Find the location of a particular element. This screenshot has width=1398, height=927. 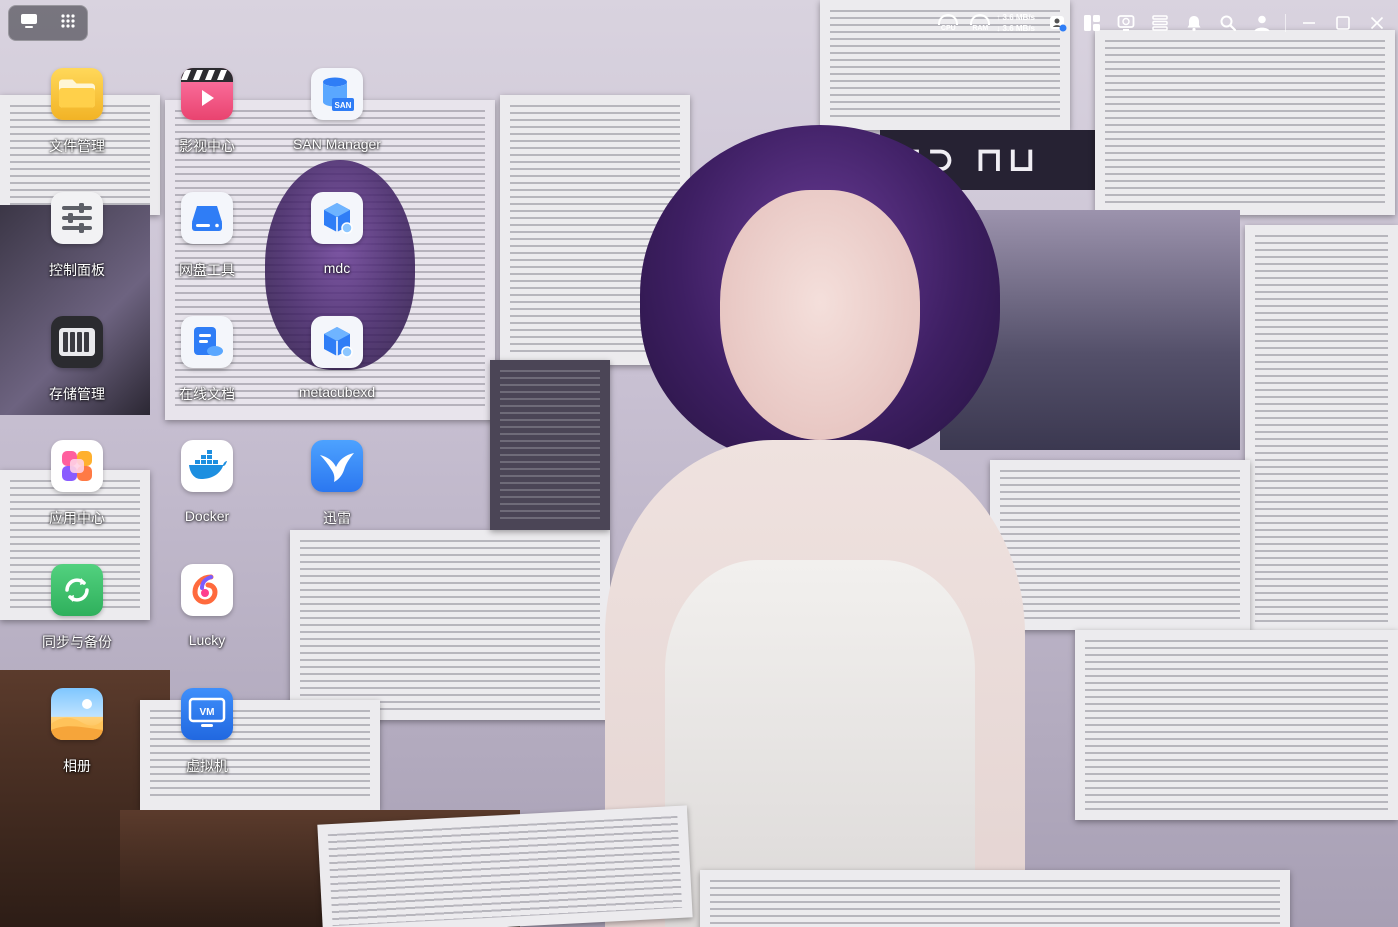

monitor-icon is located at coordinates (29, 23).